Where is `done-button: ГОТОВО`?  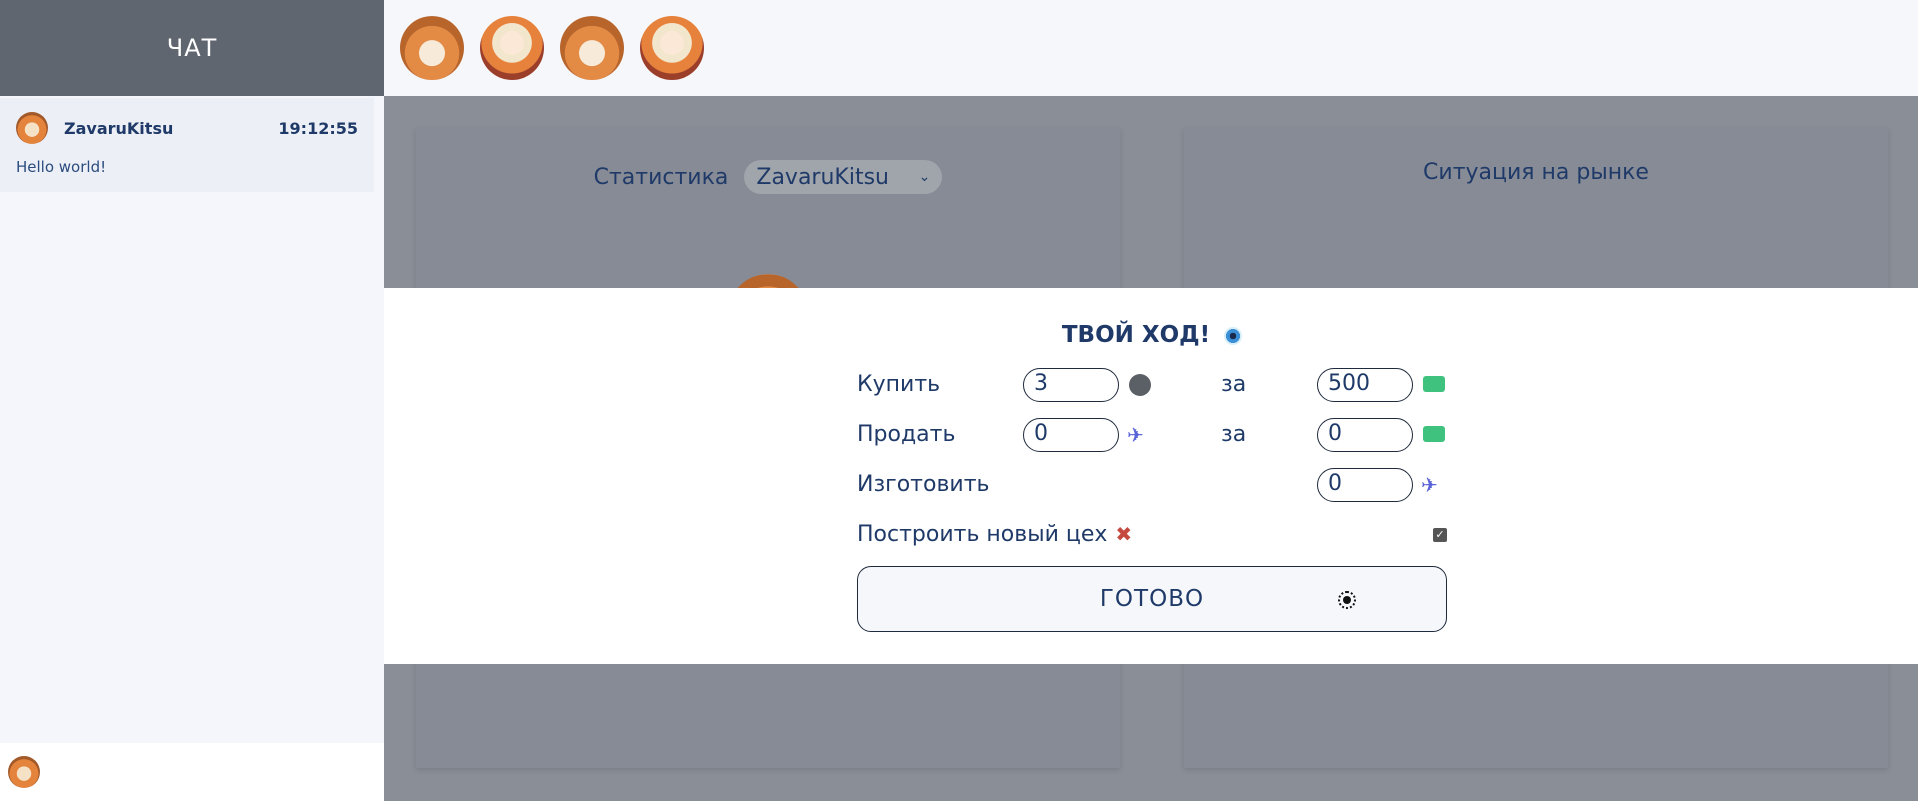 done-button: ГОТОВО is located at coordinates (1152, 599).